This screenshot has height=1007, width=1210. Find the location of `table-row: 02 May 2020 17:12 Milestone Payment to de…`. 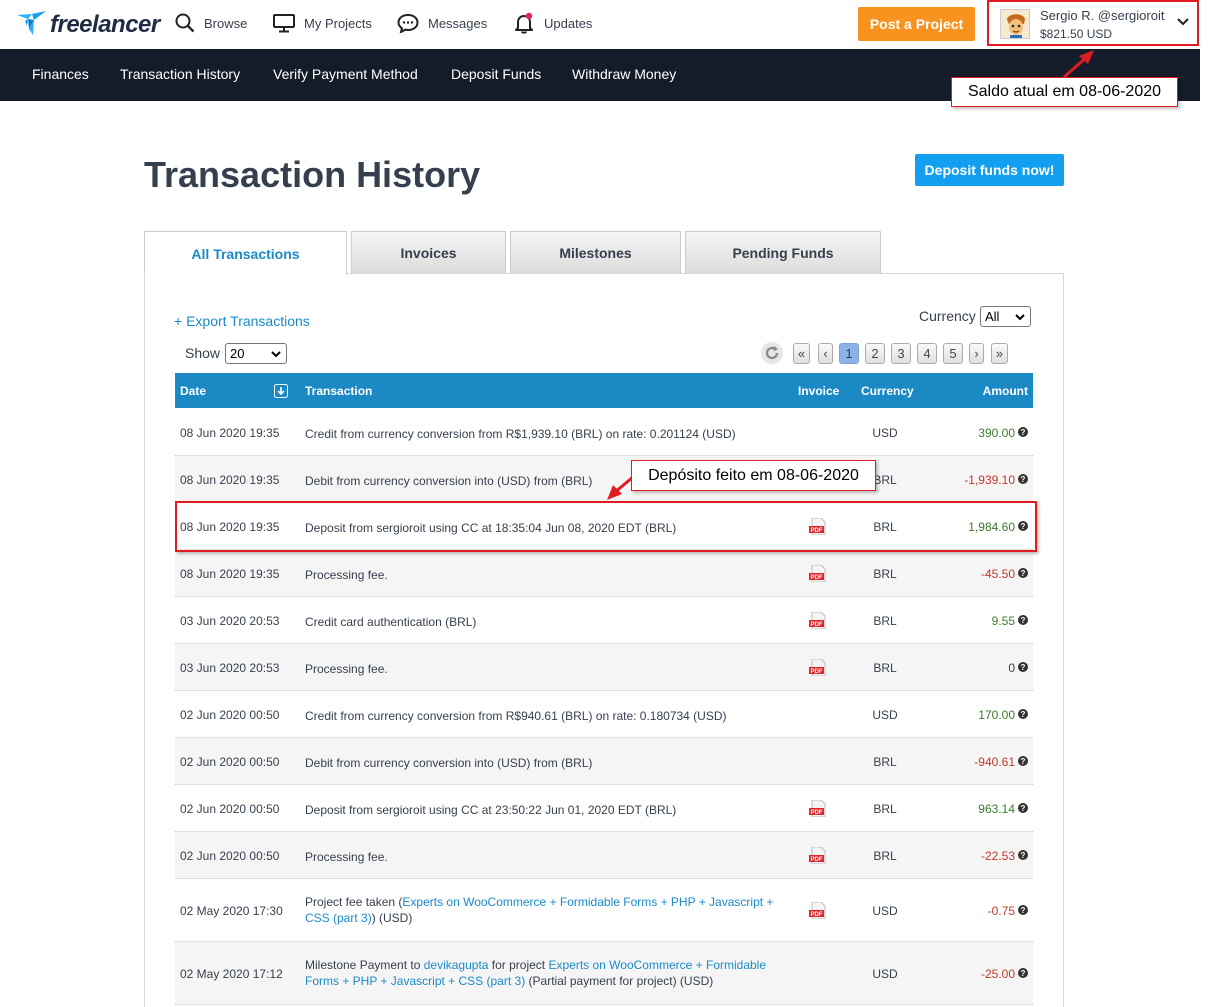

table-row: 02 May 2020 17:12 Milestone Payment to de… is located at coordinates (604, 973).